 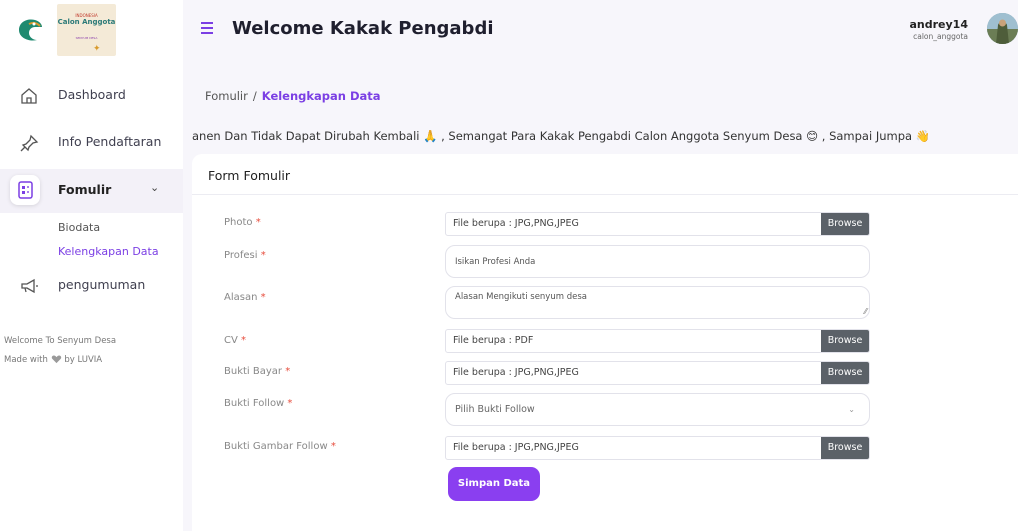 I want to click on logo-bird-icon: ✦, so click(x=97, y=49).